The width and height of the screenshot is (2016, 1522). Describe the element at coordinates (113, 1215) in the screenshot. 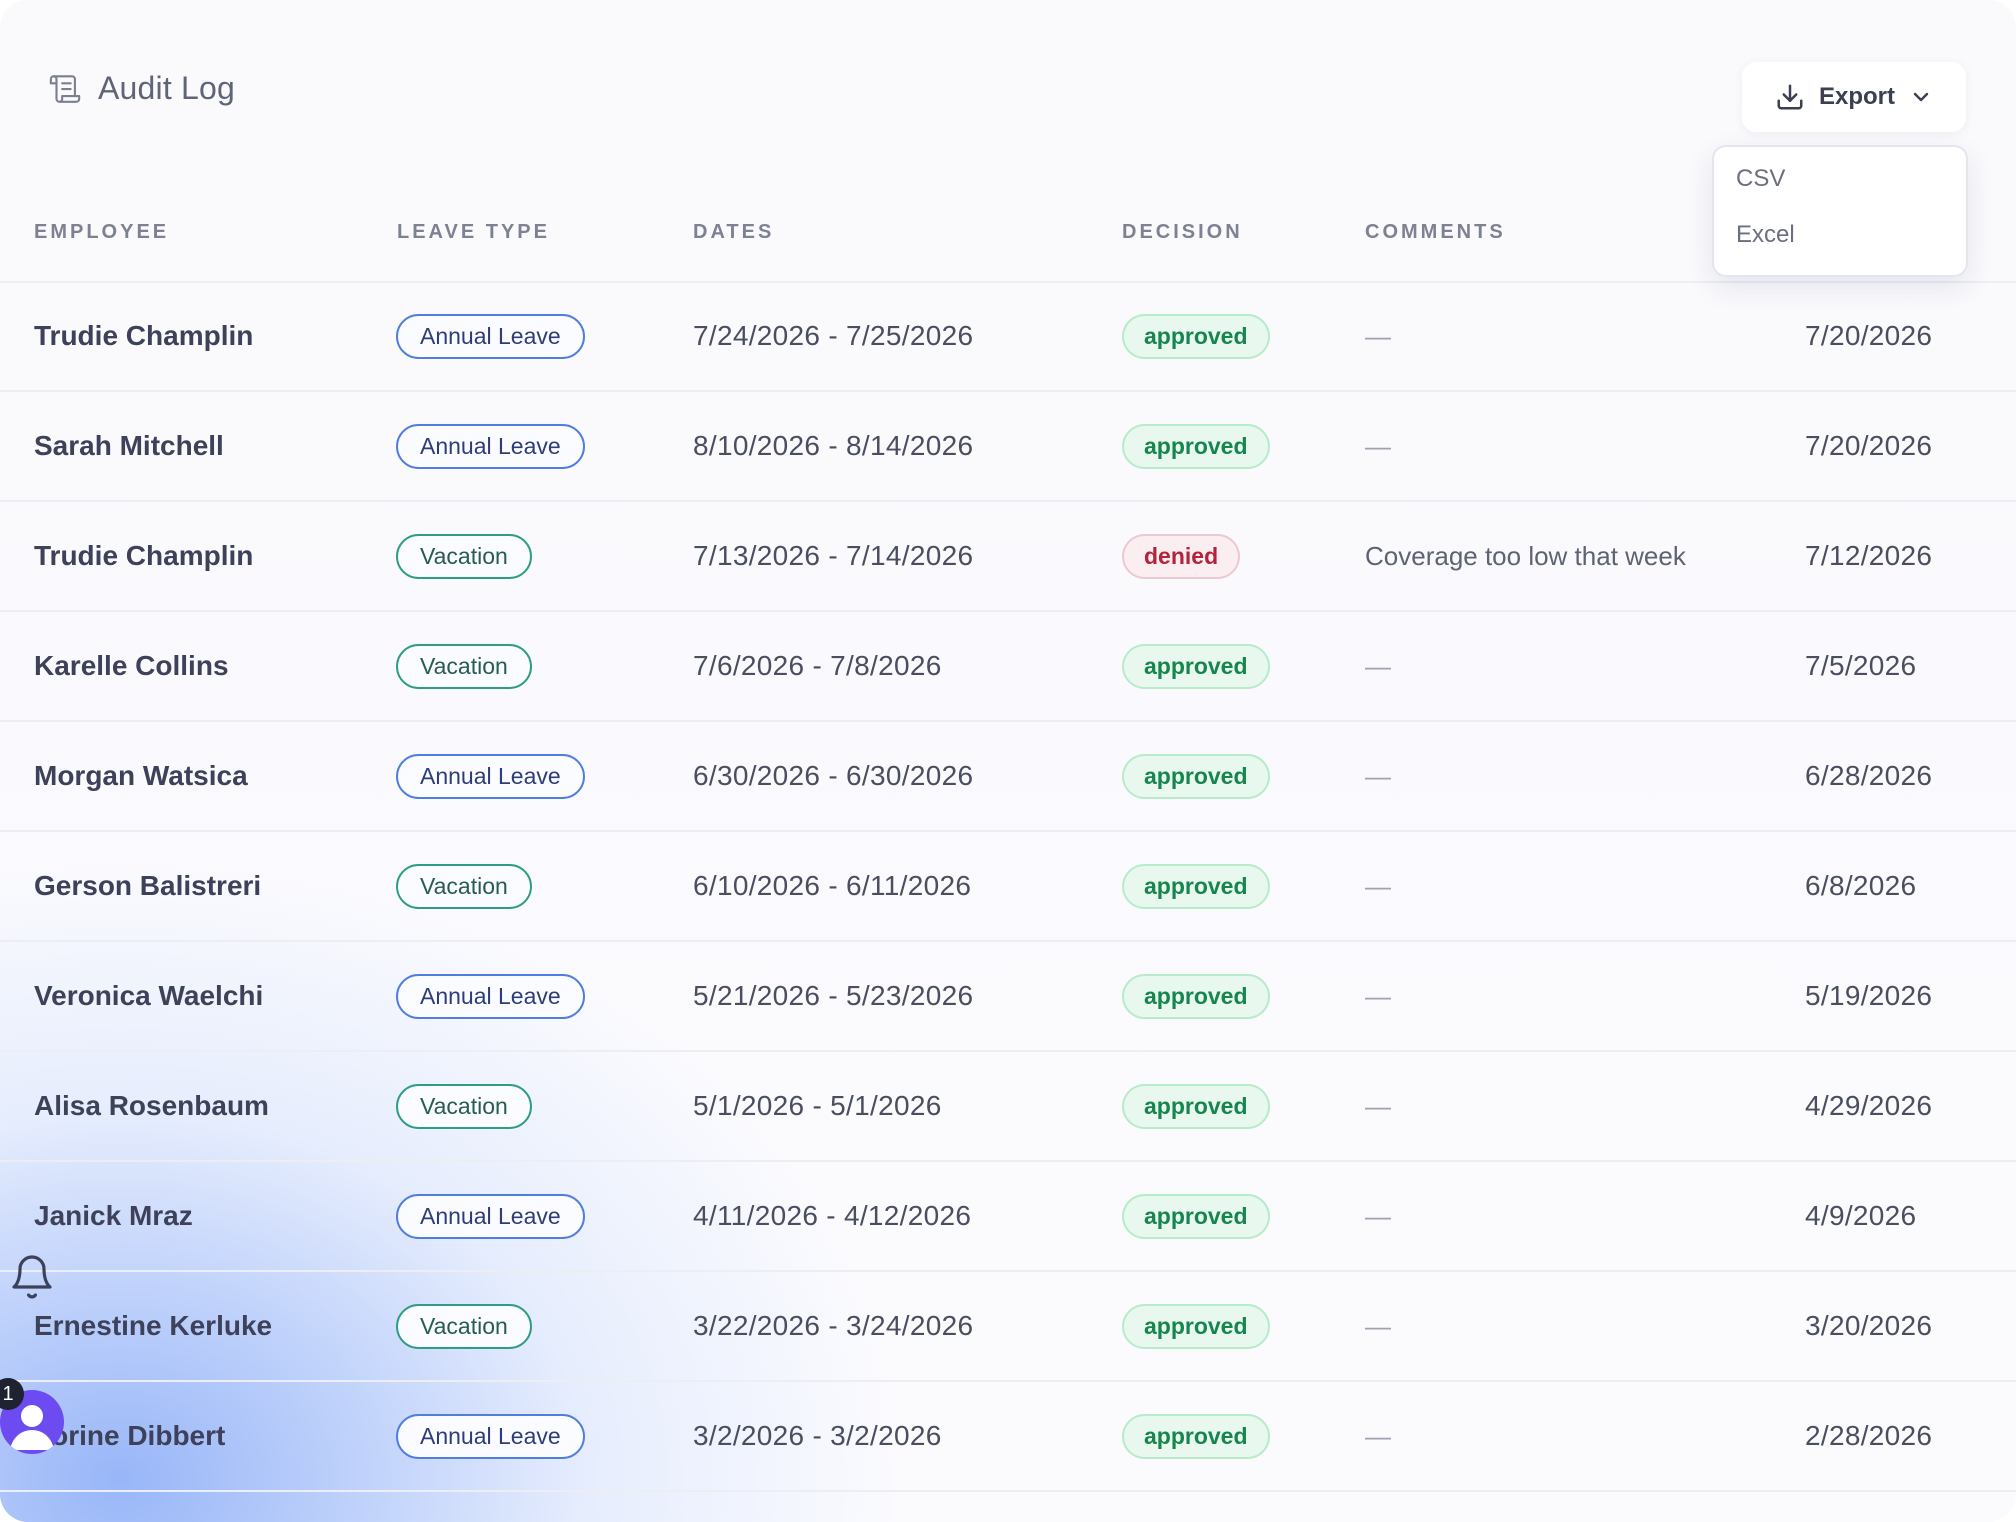

I see `employee-name: Janick Mraz` at that location.